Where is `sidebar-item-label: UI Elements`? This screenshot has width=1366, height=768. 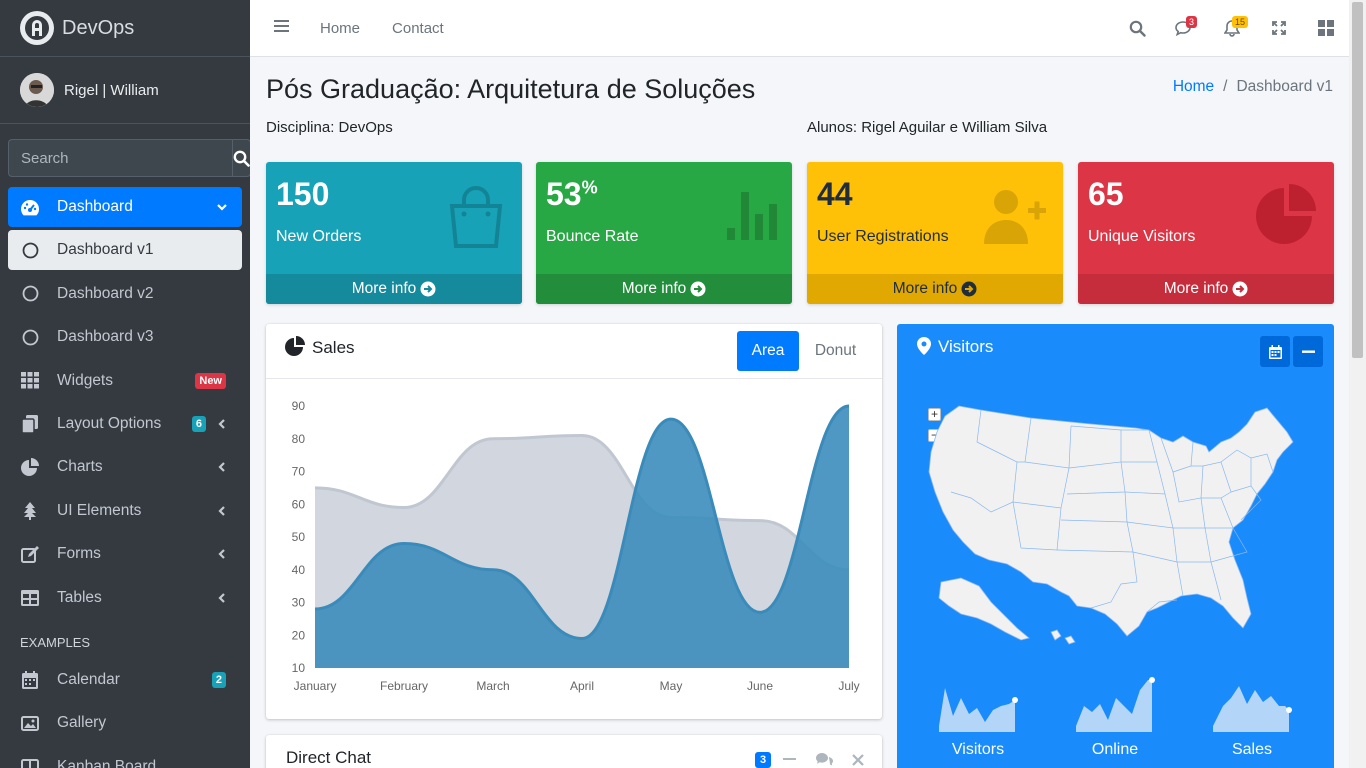
sidebar-item-label: UI Elements is located at coordinates (99, 510).